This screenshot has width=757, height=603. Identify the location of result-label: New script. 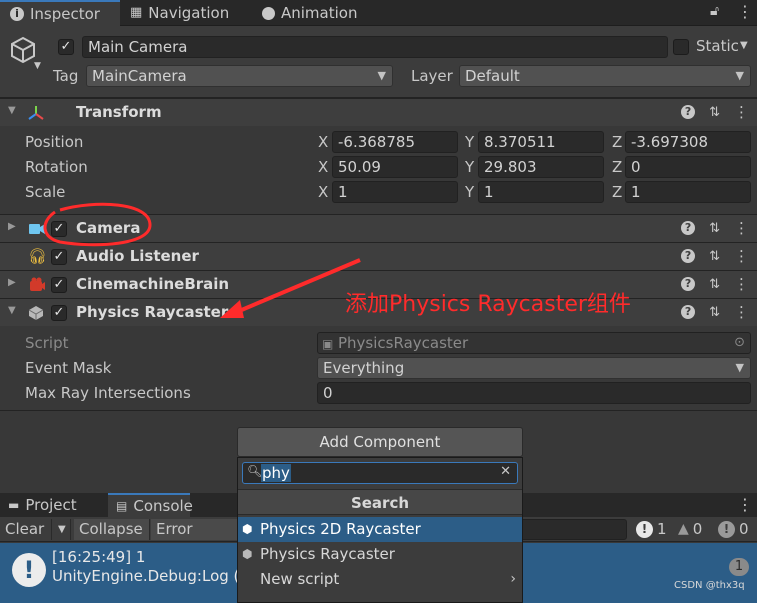
(300, 579).